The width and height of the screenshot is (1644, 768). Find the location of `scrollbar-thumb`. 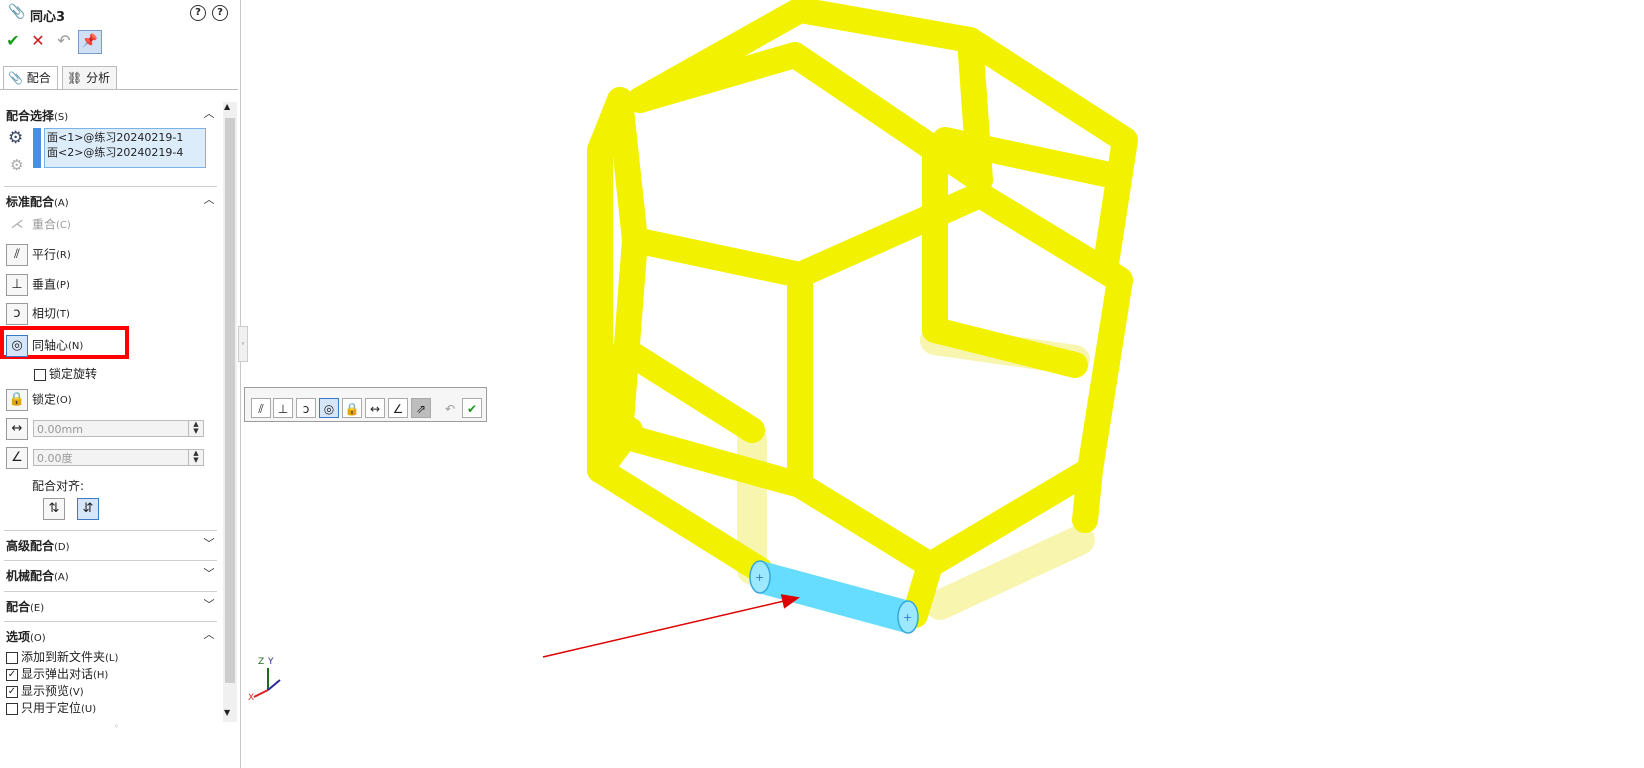

scrollbar-thumb is located at coordinates (230, 400).